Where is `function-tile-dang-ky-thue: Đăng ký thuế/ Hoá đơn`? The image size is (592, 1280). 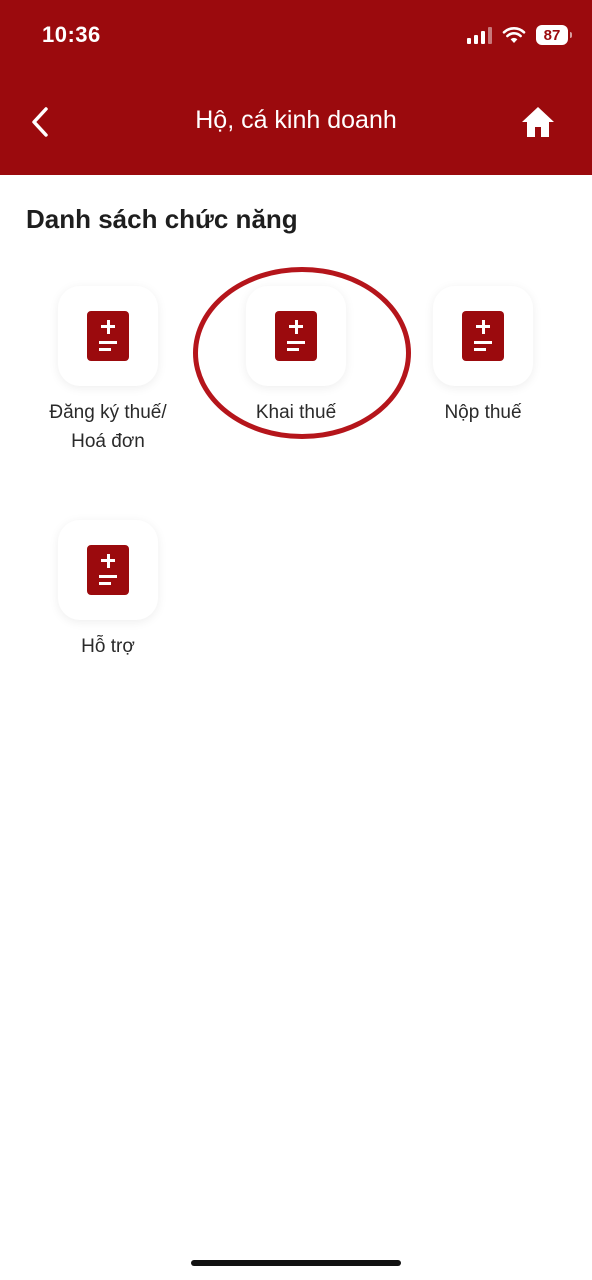
function-tile-dang-ky-thue: Đăng ký thuế/ Hoá đơn is located at coordinates (108, 371).